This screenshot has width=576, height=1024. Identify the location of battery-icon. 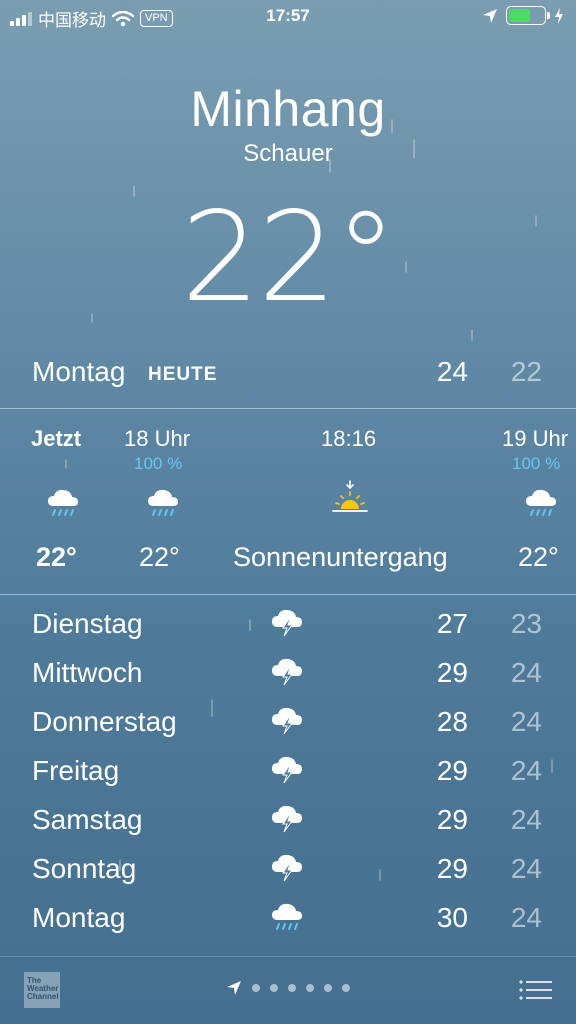
(528, 15).